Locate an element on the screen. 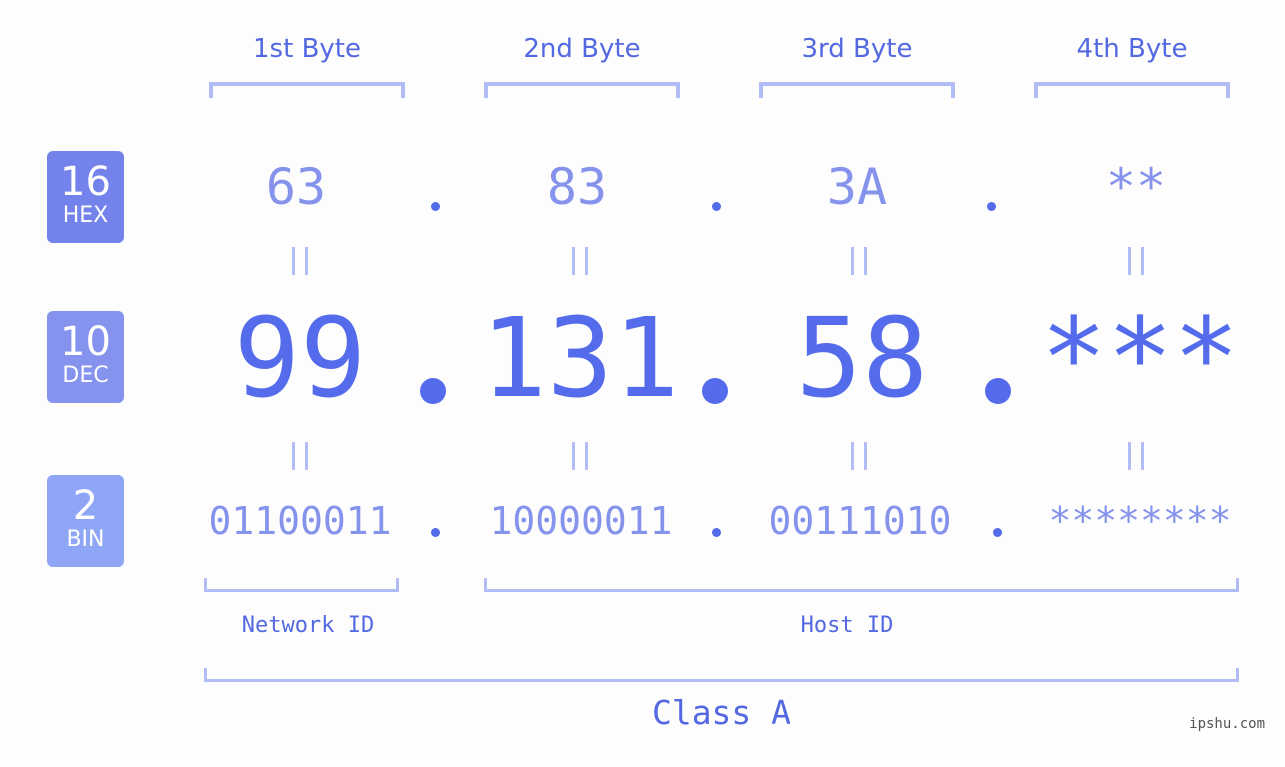 The image size is (1285, 767). bin-byte-4: ******** is located at coordinates (1140, 521).